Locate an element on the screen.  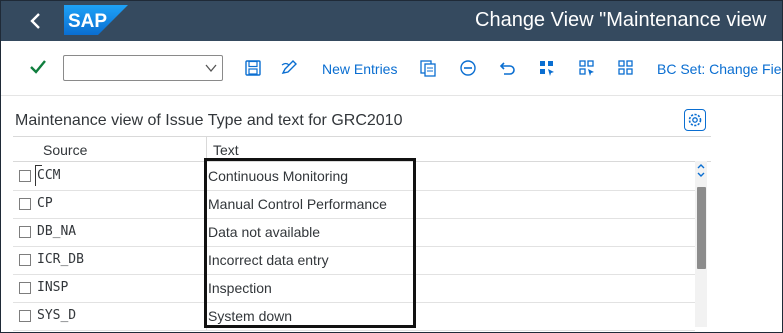
table-row: ICR_DB Incorrect data entry is located at coordinates (354, 260).